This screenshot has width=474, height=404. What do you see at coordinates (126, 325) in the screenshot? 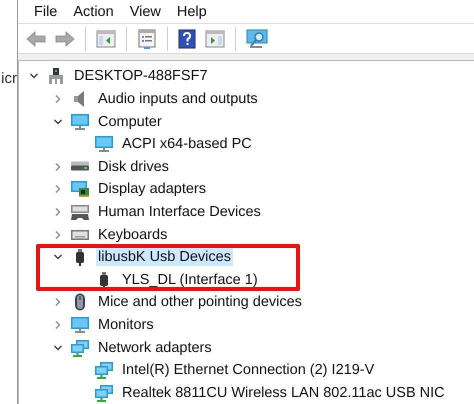
I see `tree-item: Monitors` at bounding box center [126, 325].